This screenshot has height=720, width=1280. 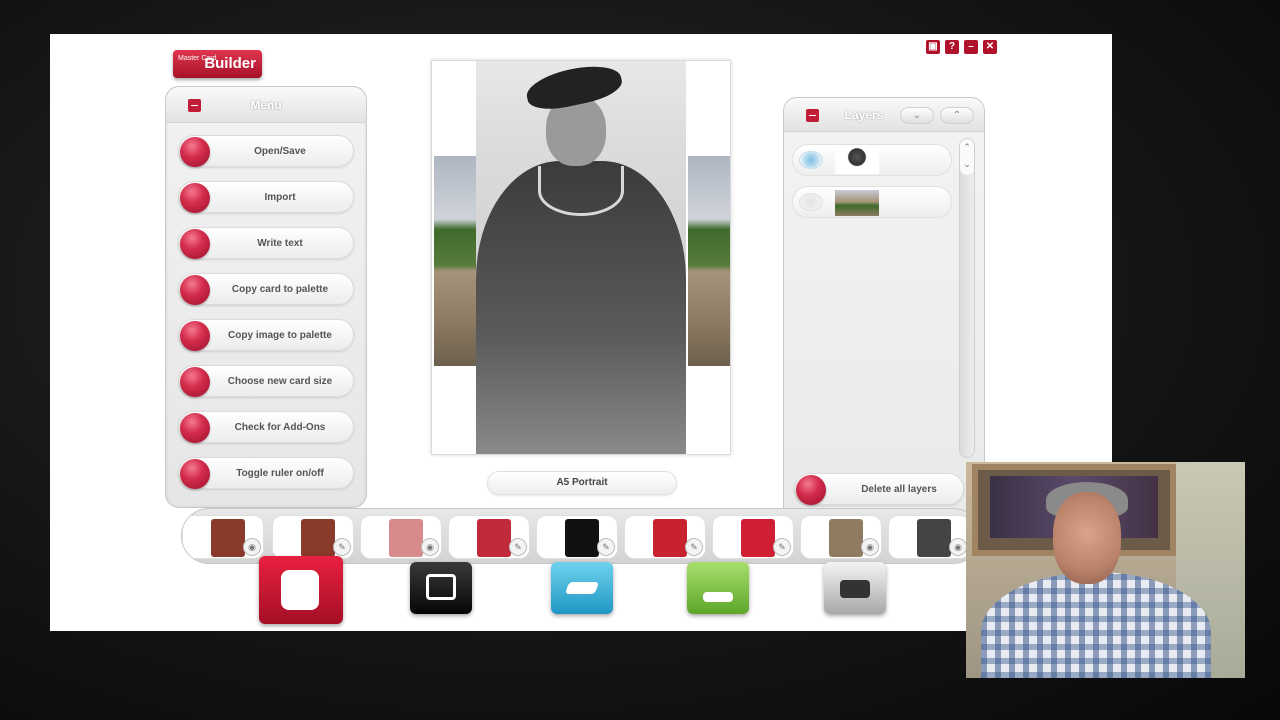 I want to click on delete-all-layers-label: Delete all layers, so click(x=899, y=489).